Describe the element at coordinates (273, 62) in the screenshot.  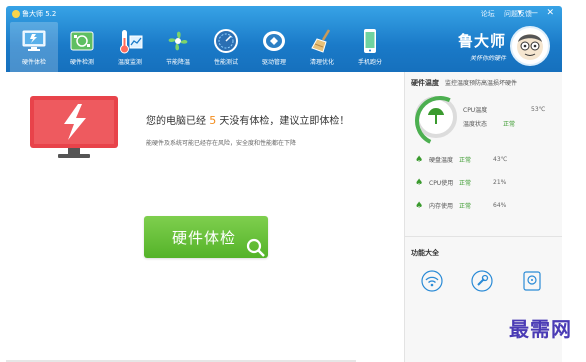
I see `nav-label: 驱动管理` at that location.